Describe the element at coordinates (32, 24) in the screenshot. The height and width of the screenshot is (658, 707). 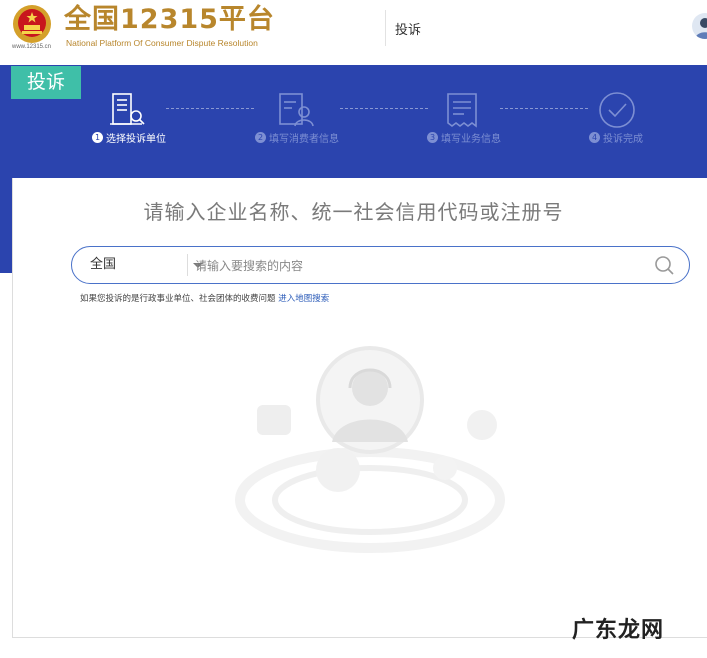
I see `national-emblem-icon` at that location.